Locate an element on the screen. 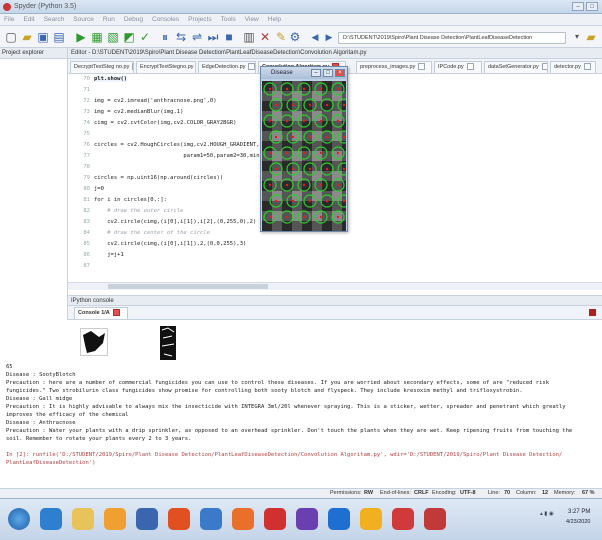  open-folder-icon: ▰ is located at coordinates (27, 37).